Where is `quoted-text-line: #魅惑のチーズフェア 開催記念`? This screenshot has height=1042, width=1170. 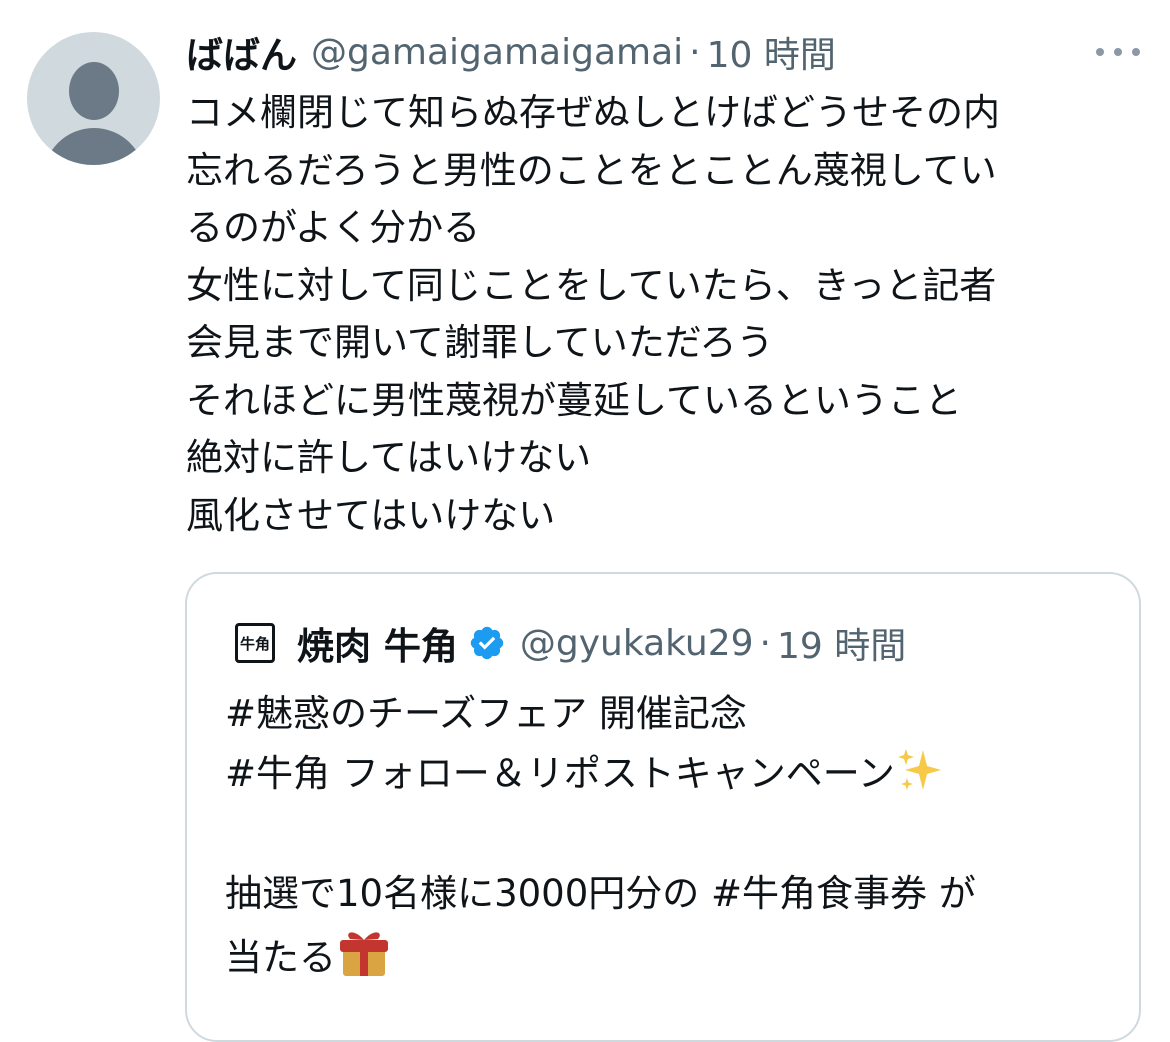
quoted-text-line: #魅惑のチーズフェア 開催記念 is located at coordinates (486, 713).